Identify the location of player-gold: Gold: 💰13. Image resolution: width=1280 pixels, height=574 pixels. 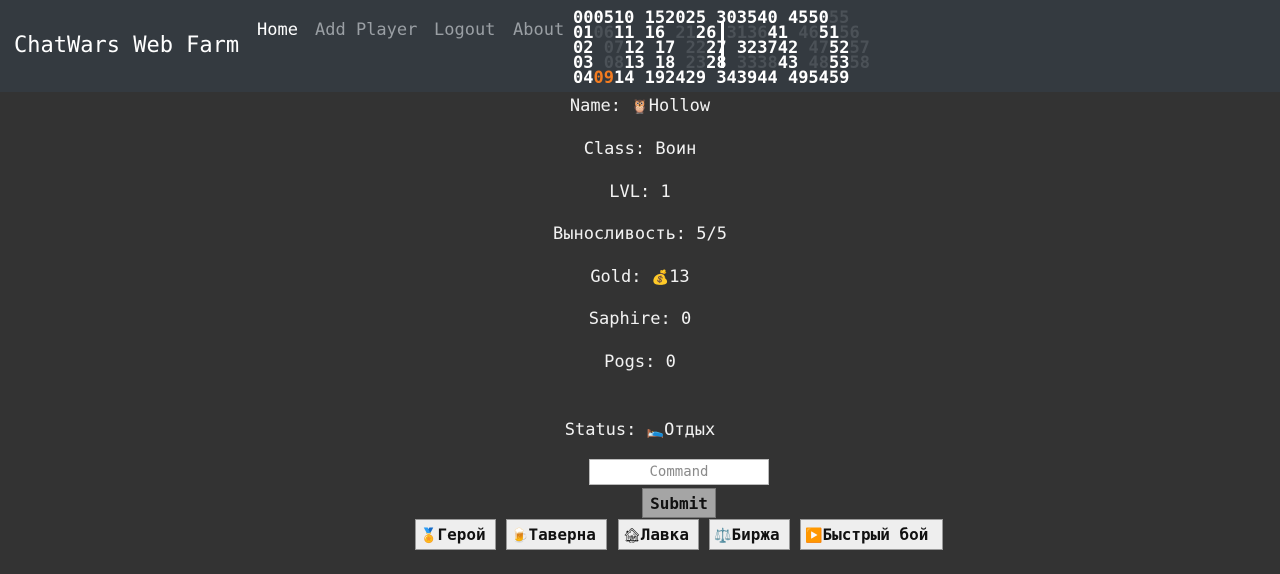
(640, 277).